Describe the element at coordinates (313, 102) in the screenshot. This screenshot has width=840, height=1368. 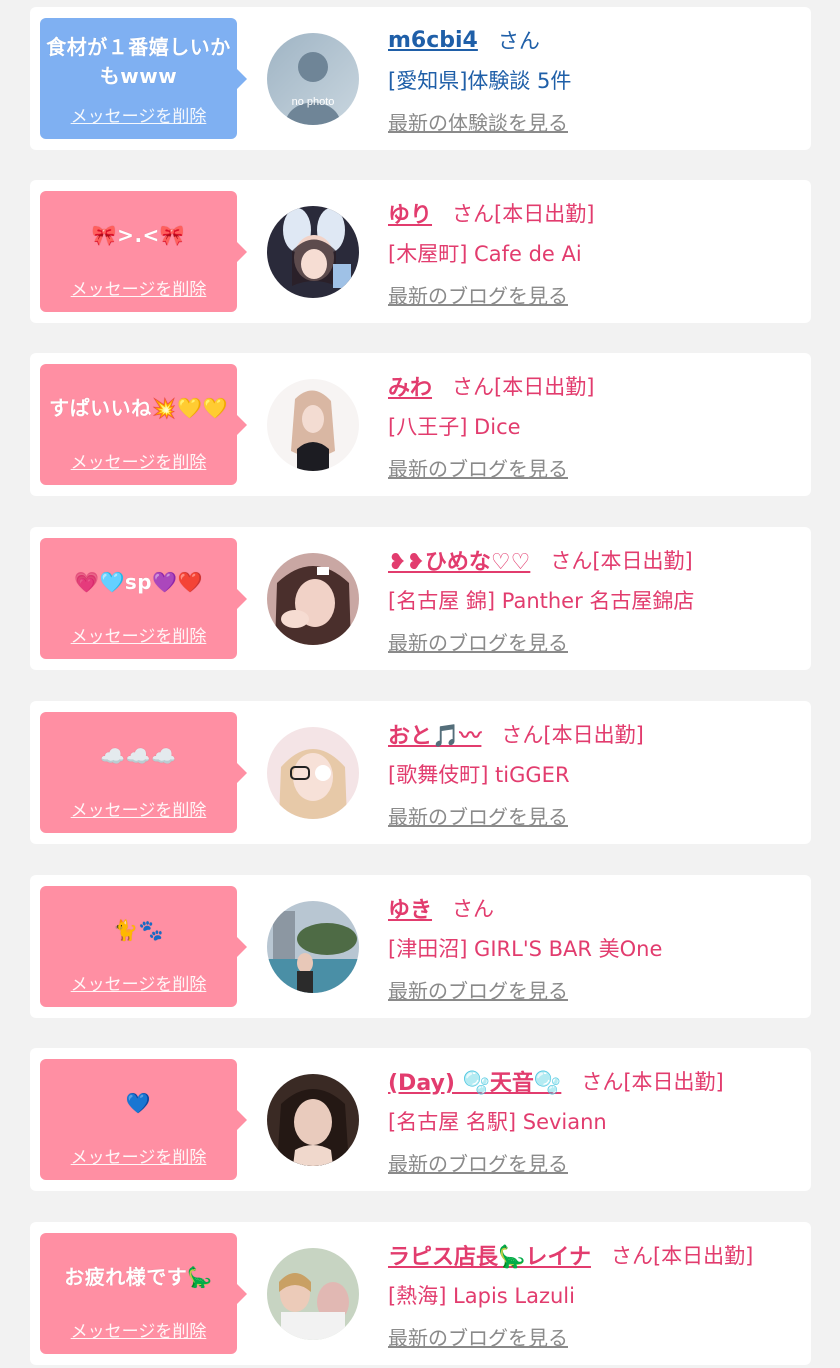
I see `svg-text: no photo` at that location.